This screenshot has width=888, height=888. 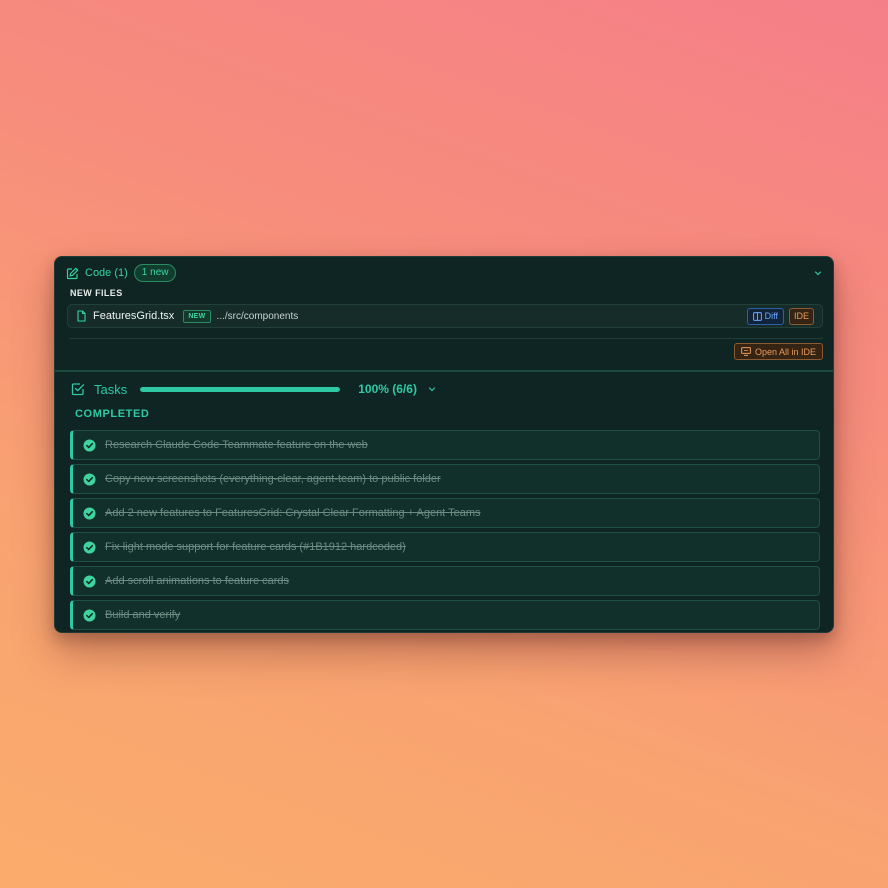 I want to click on open-all-label: Open All in IDE, so click(x=785, y=351).